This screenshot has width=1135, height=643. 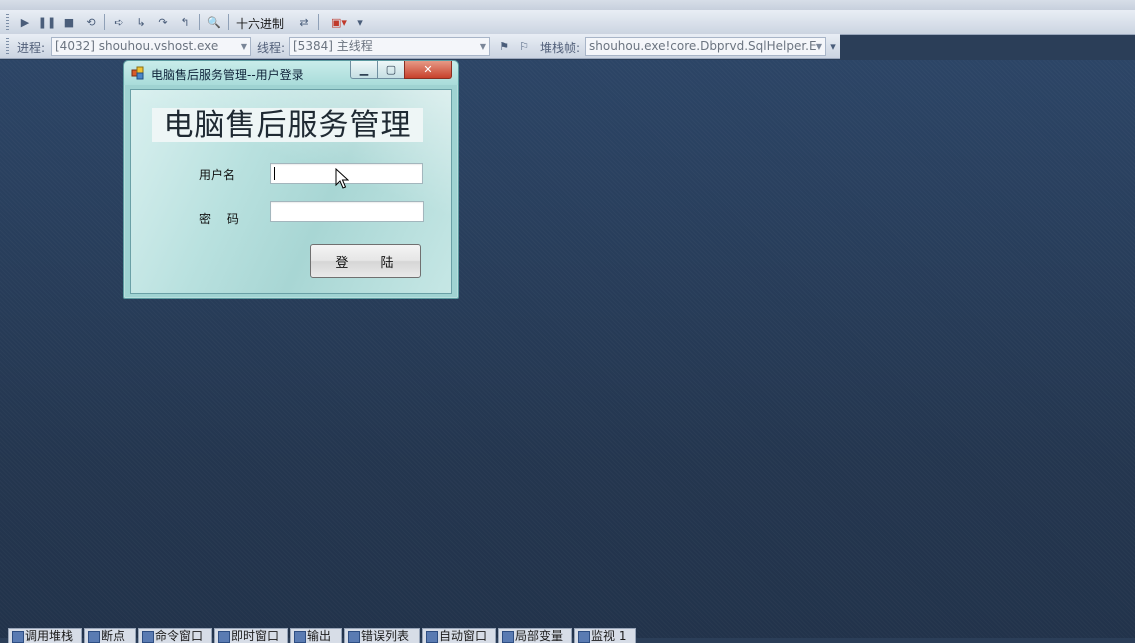 What do you see at coordinates (47, 22) in the screenshot?
I see `break-all-icon: ❚❚` at bounding box center [47, 22].